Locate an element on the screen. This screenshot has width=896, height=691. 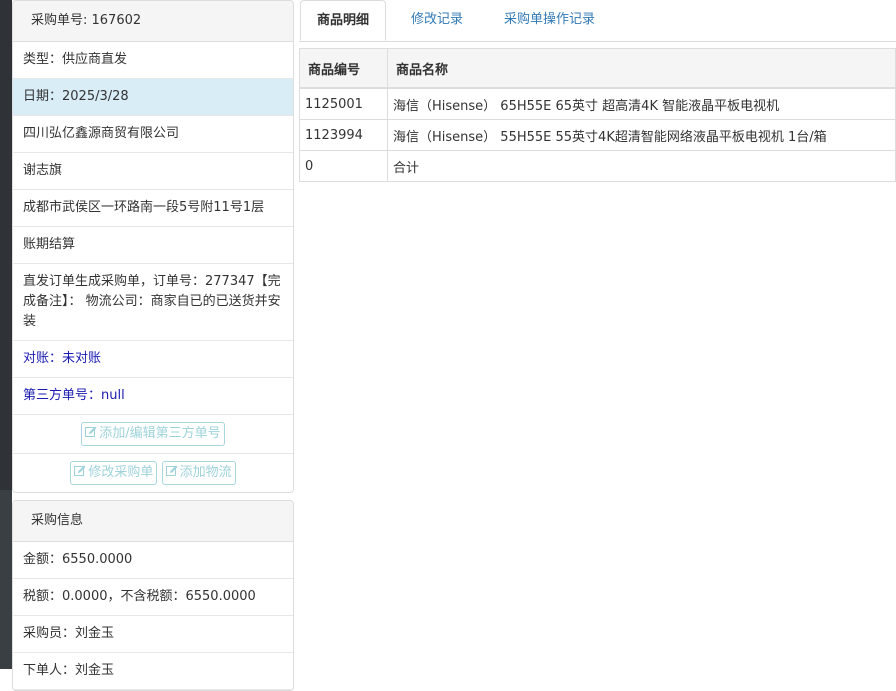
add-logistics-label: 添加物流 is located at coordinates (205, 472).